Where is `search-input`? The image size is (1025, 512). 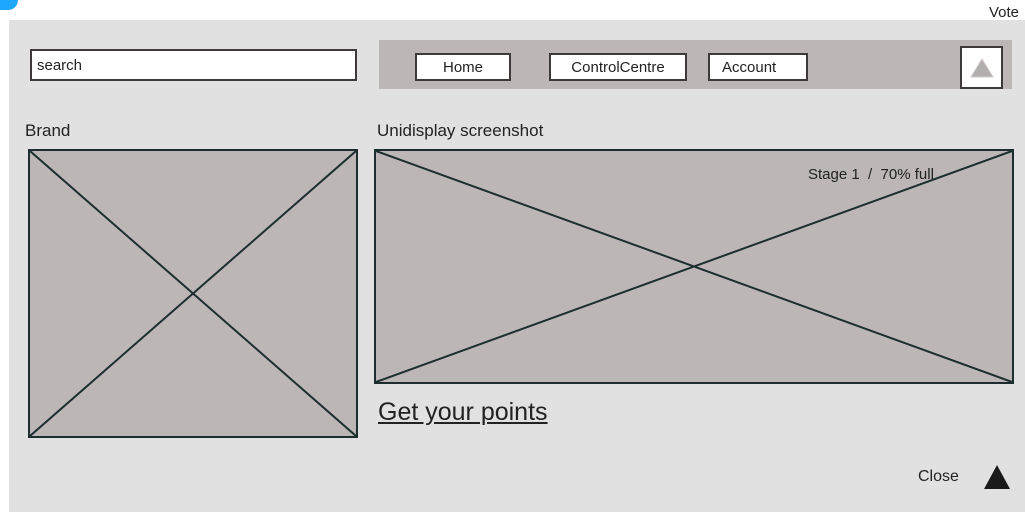
search-input is located at coordinates (193, 65).